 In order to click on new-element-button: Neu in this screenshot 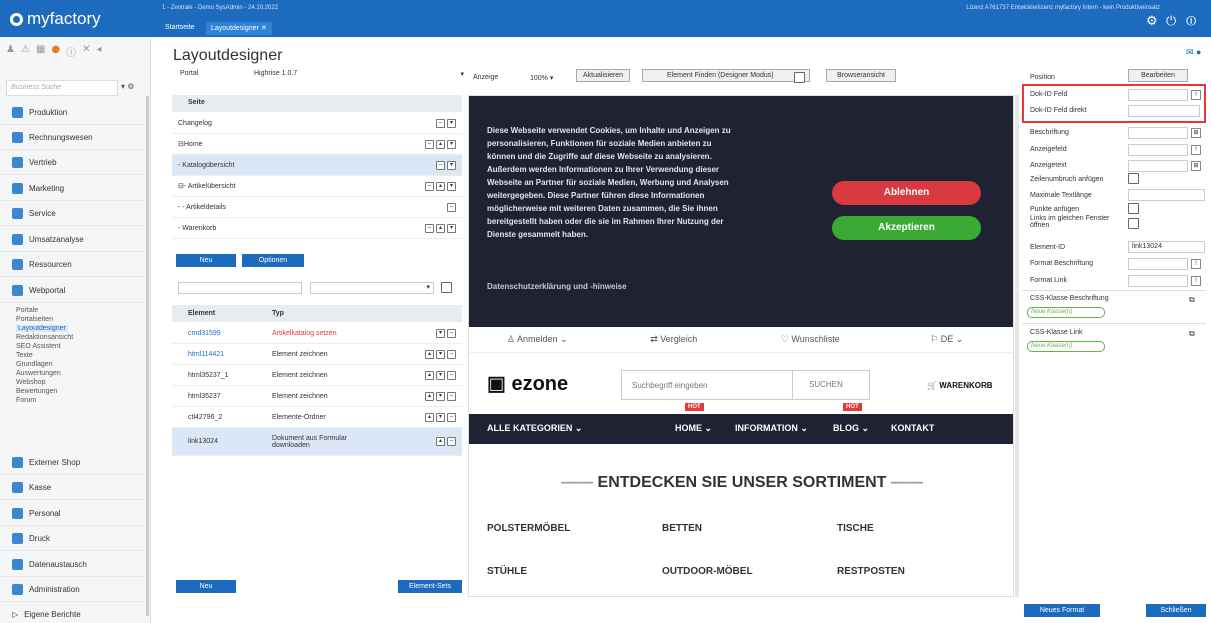, I will do `click(206, 586)`.